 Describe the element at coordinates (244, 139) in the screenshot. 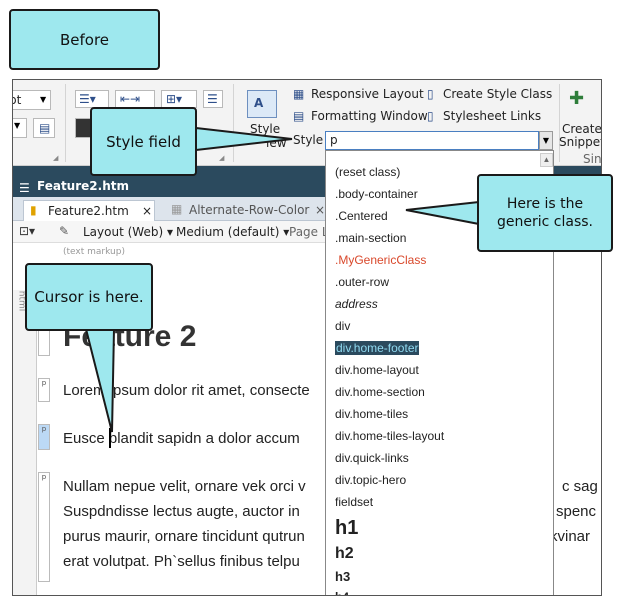

I see `style-callout-pointer` at that location.